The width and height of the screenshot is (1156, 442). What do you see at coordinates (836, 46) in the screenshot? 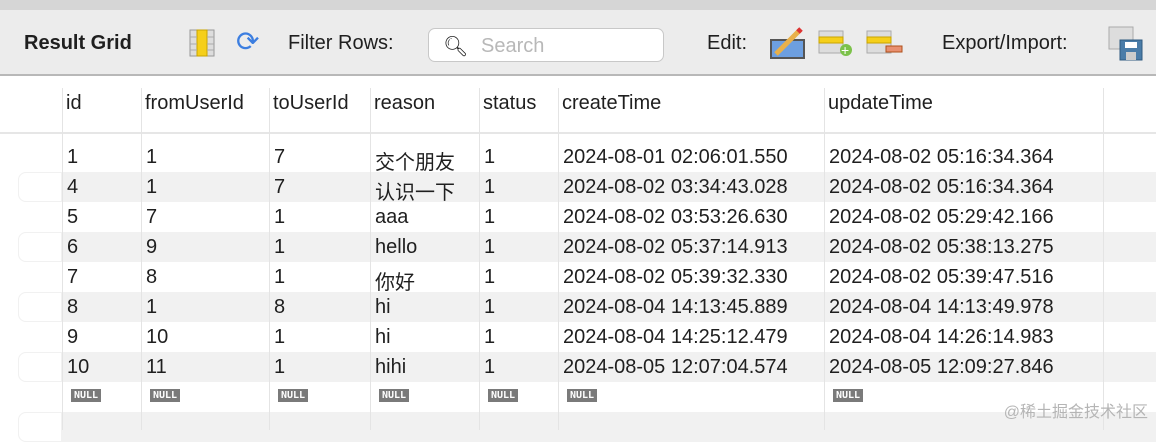
I see `add-row-icon: +` at bounding box center [836, 46].